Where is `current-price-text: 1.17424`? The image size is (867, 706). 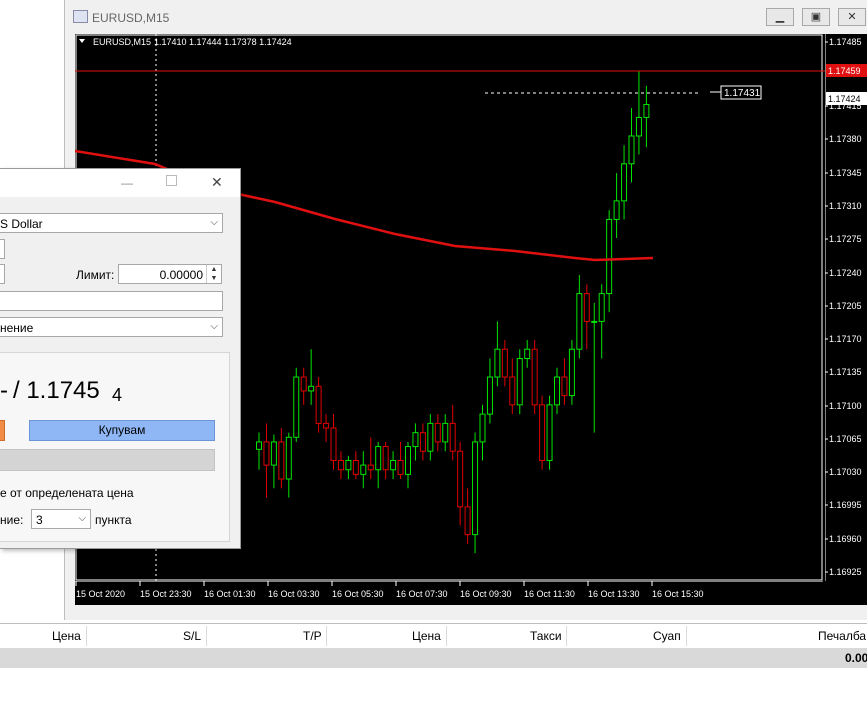 current-price-text: 1.17424 is located at coordinates (844, 99).